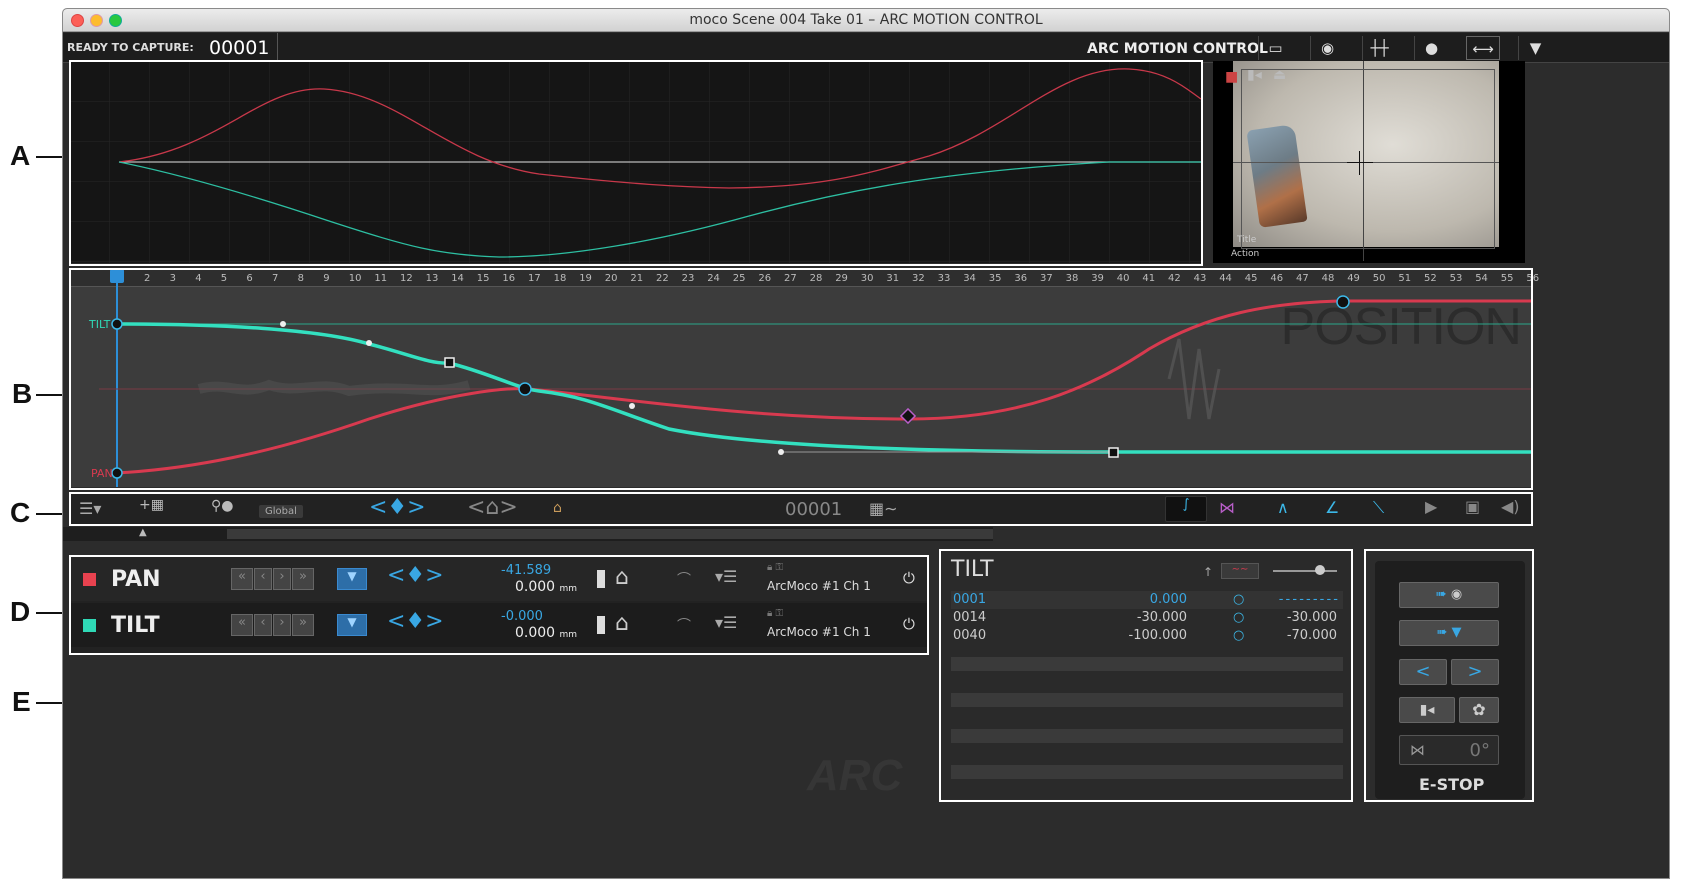 The height and width of the screenshot is (881, 1696). I want to click on fit-icon: ⟷, so click(1483, 48).